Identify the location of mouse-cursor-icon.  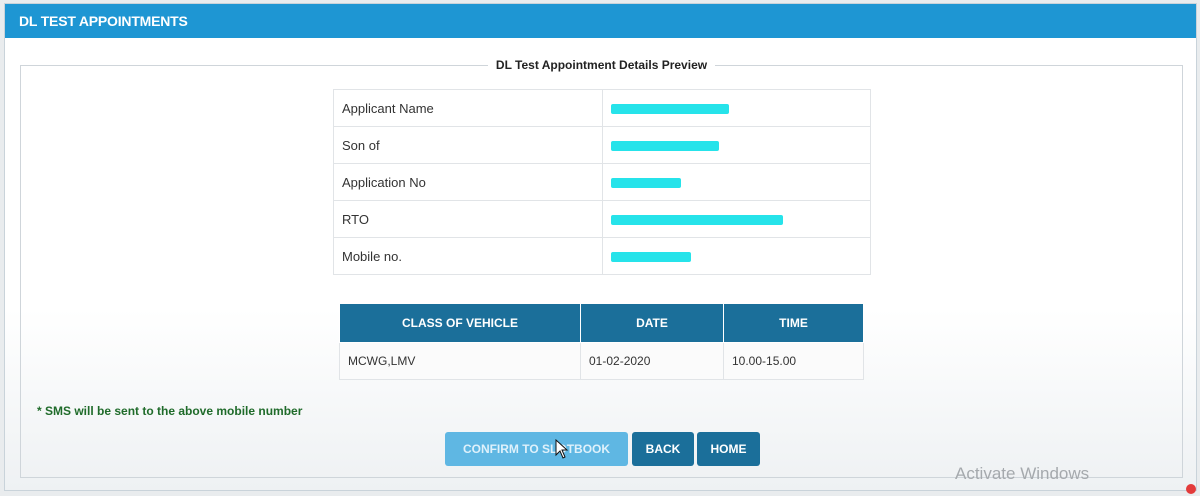
(562, 449).